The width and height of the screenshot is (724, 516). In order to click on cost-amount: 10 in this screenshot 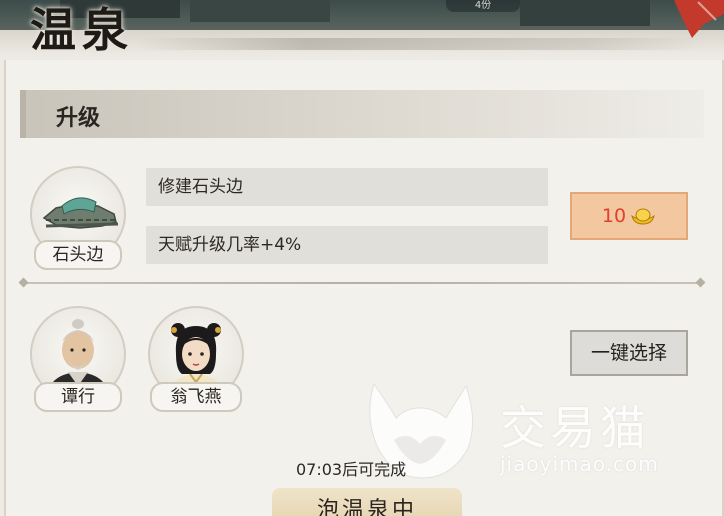, I will do `click(614, 216)`.